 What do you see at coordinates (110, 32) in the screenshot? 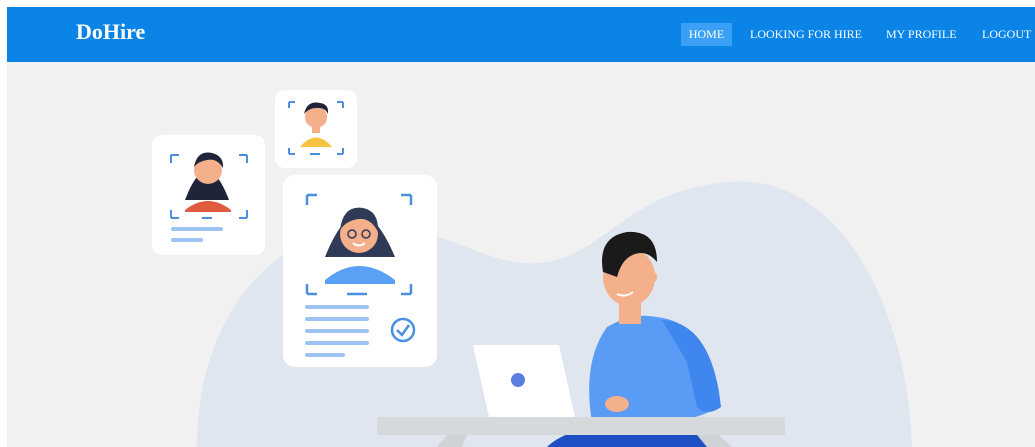
I see `brand-logo: DoHire` at bounding box center [110, 32].